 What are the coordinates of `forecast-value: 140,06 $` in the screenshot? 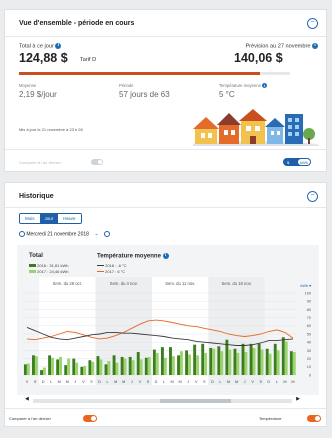 It's located at (258, 58).